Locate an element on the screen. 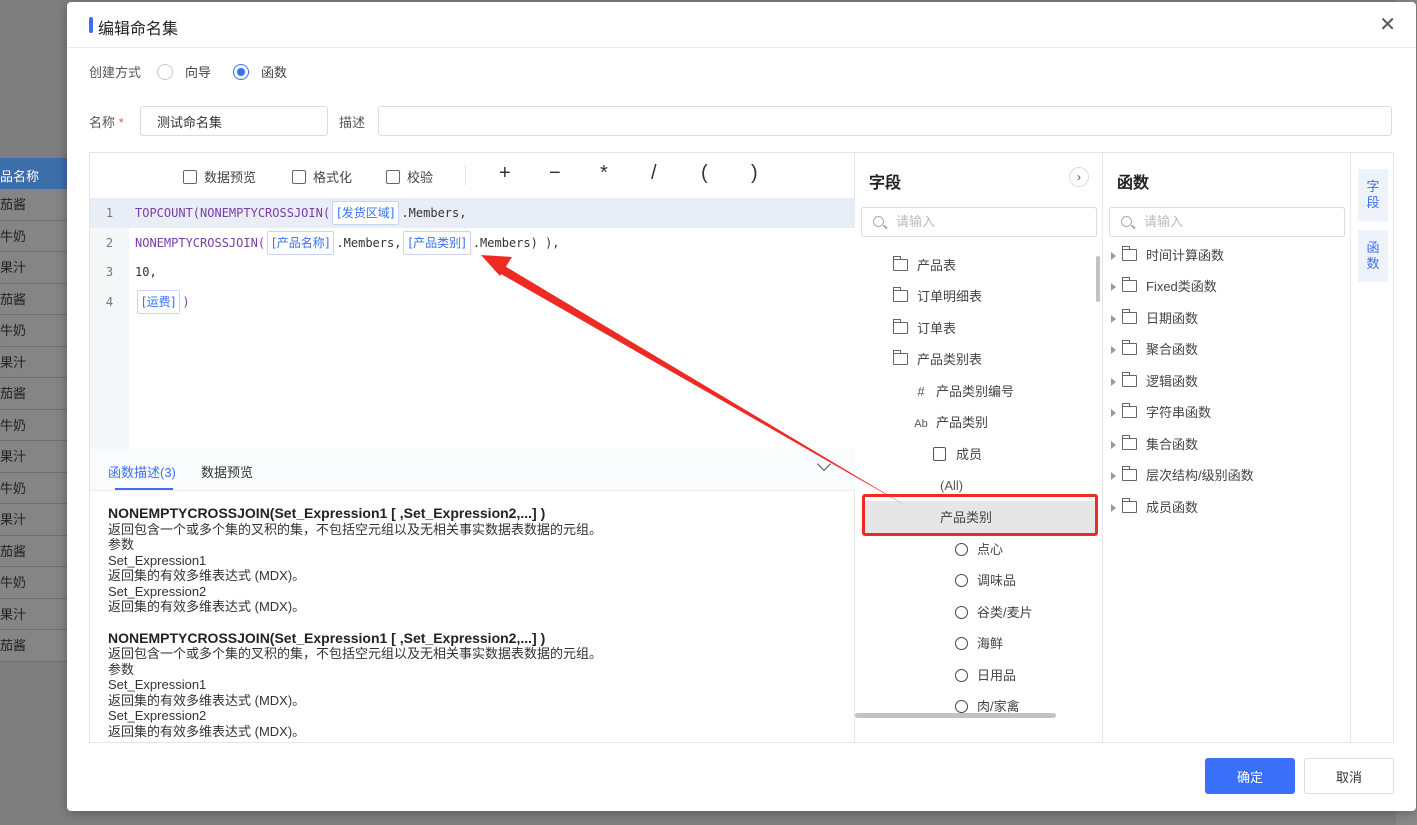 This screenshot has width=1417, height=825. tree-members-item: 成员 is located at coordinates (957, 455).